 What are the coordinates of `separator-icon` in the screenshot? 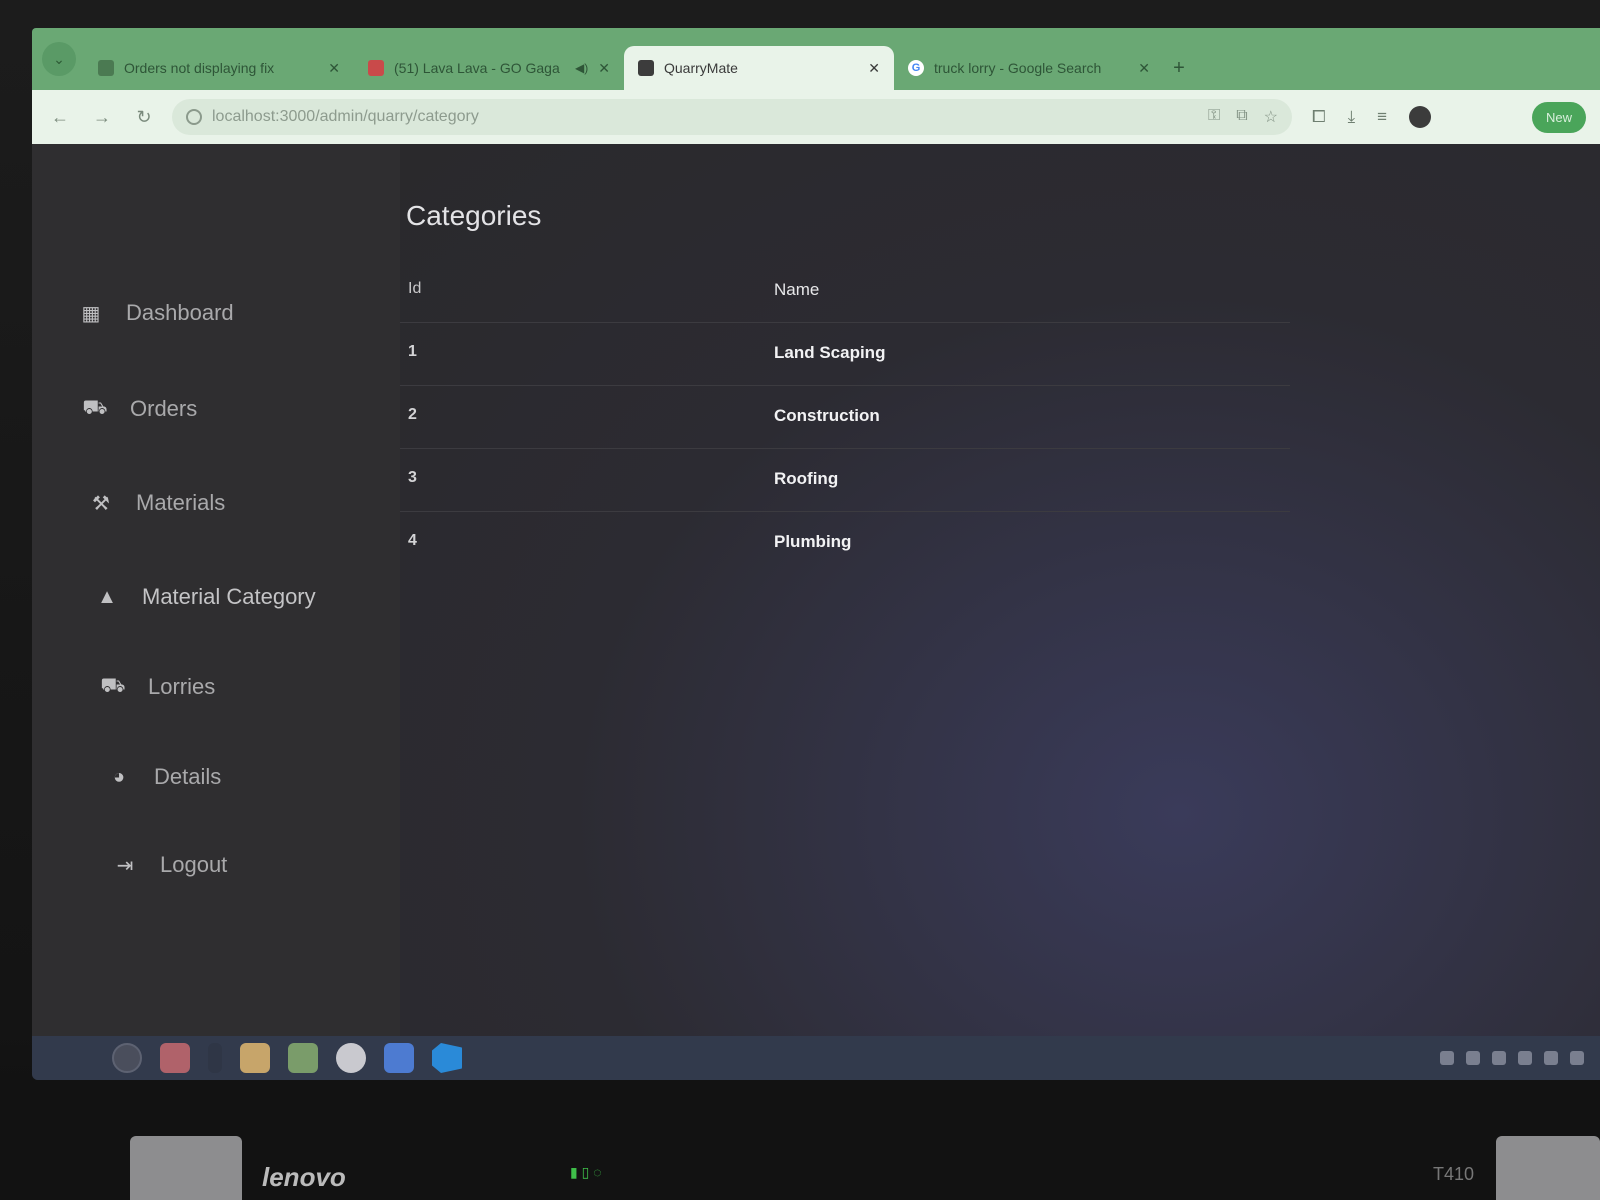 It's located at (215, 1058).